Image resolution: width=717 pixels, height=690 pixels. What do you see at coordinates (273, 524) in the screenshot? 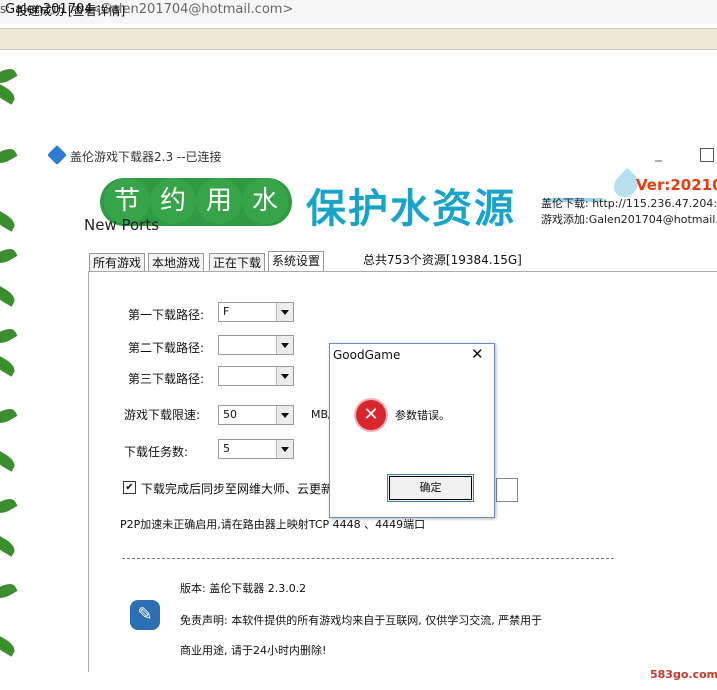
I see `p2p-note: P2P加速未正确启用,请在路由器上映射TCP 4448 、4449端口` at bounding box center [273, 524].